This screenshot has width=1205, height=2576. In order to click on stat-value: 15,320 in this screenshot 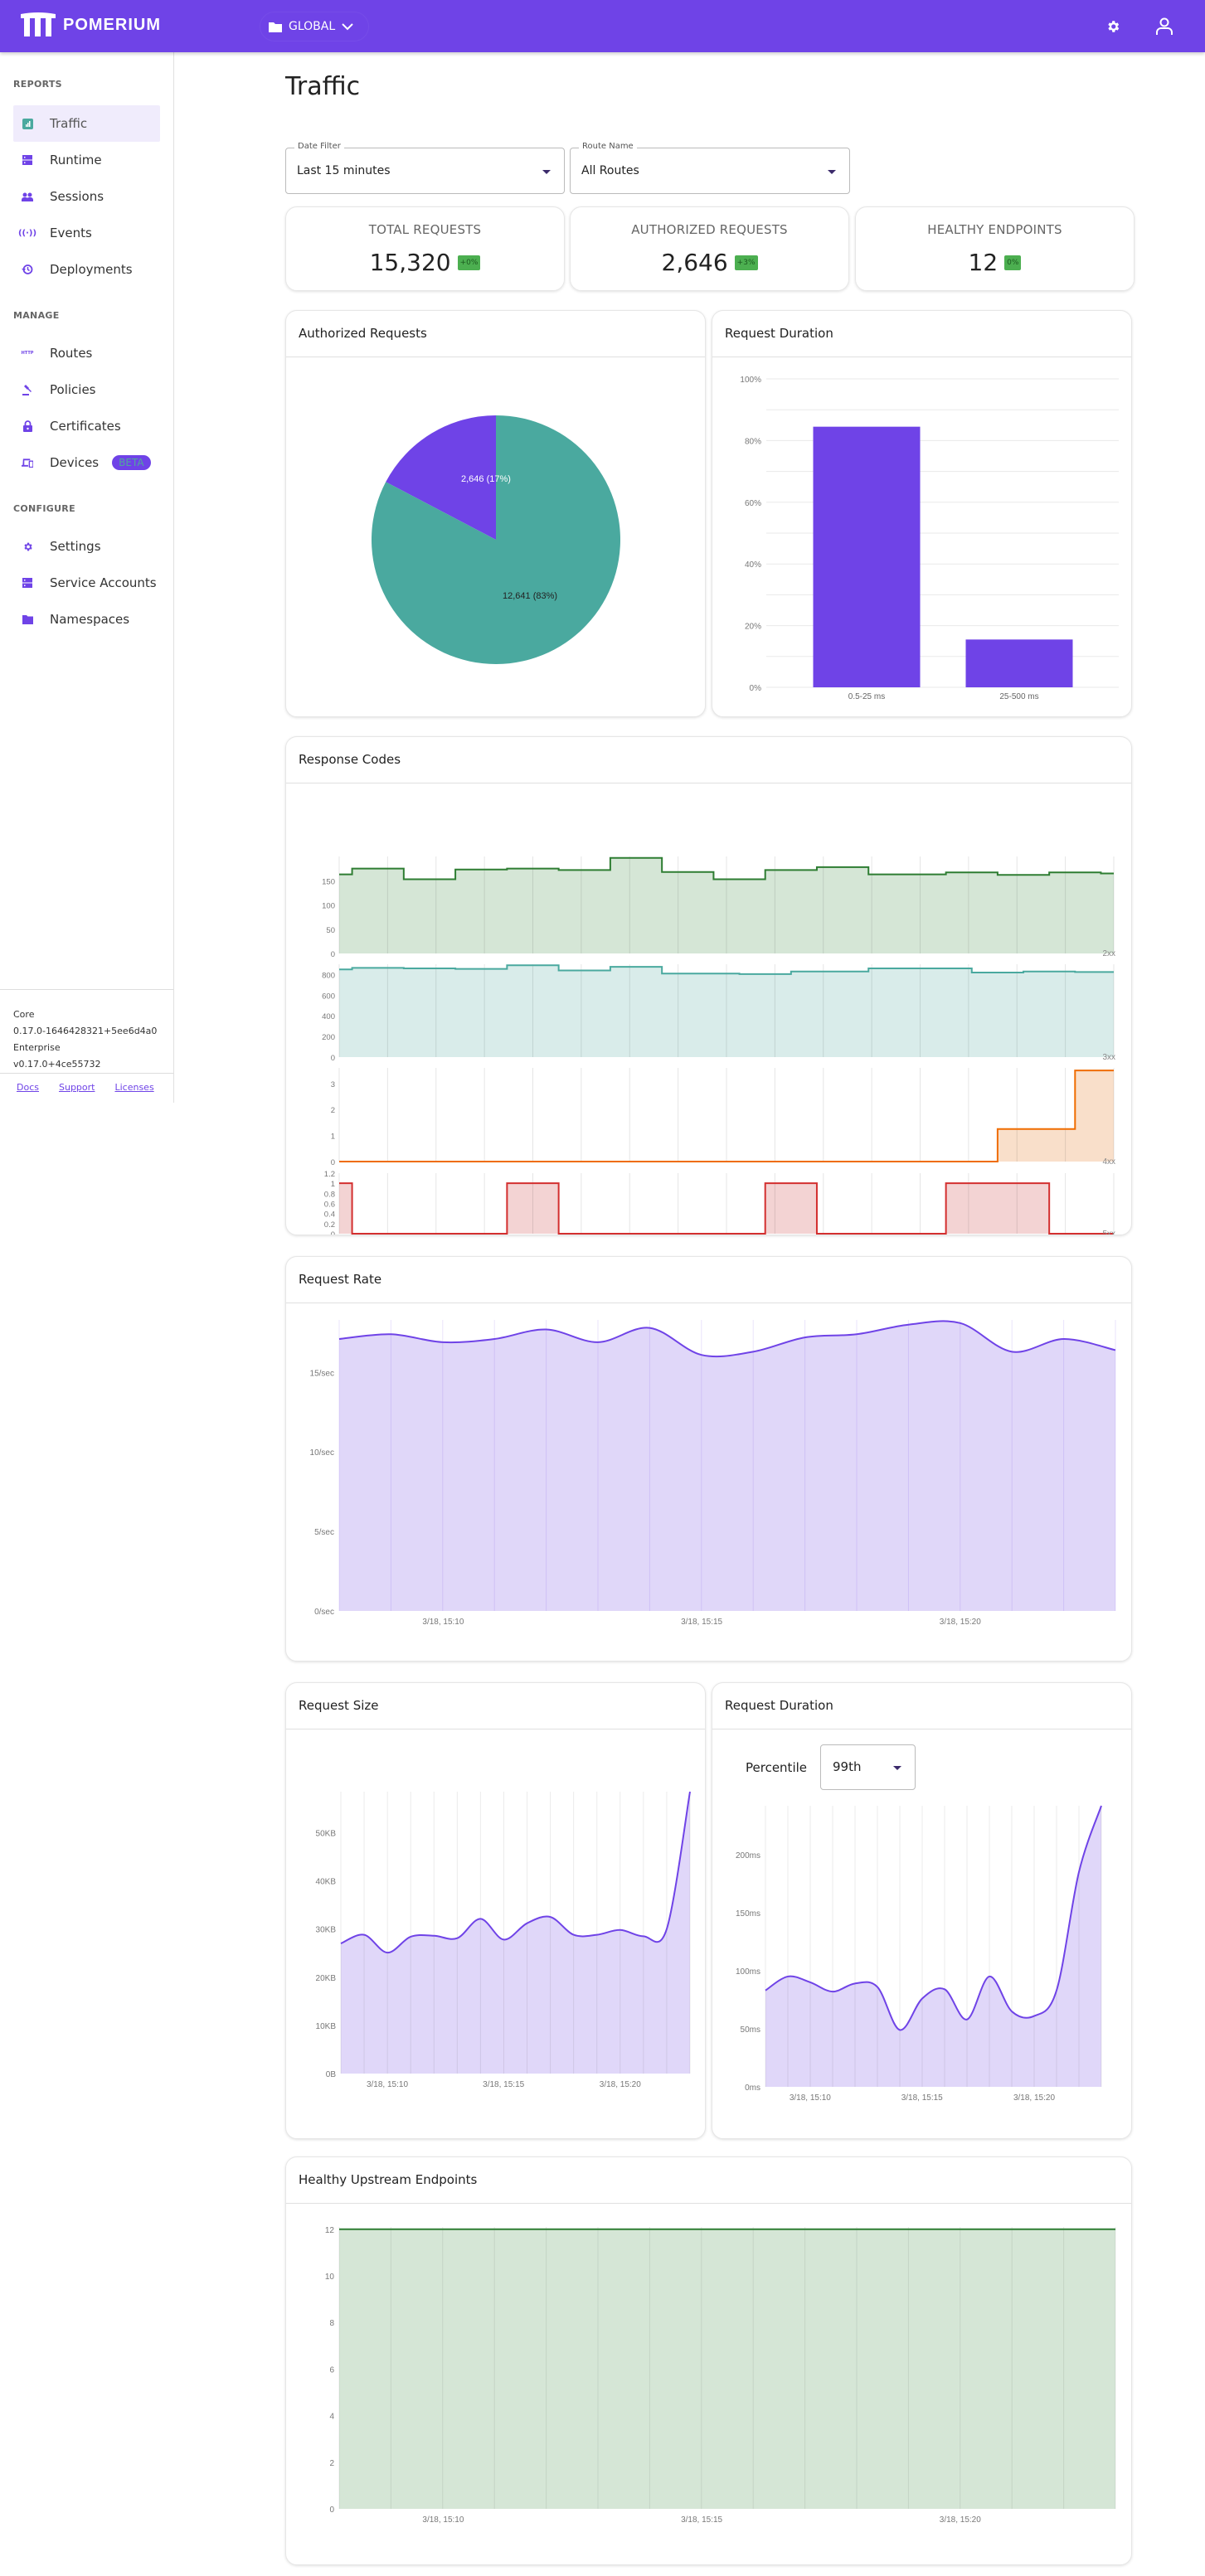, I will do `click(410, 262)`.